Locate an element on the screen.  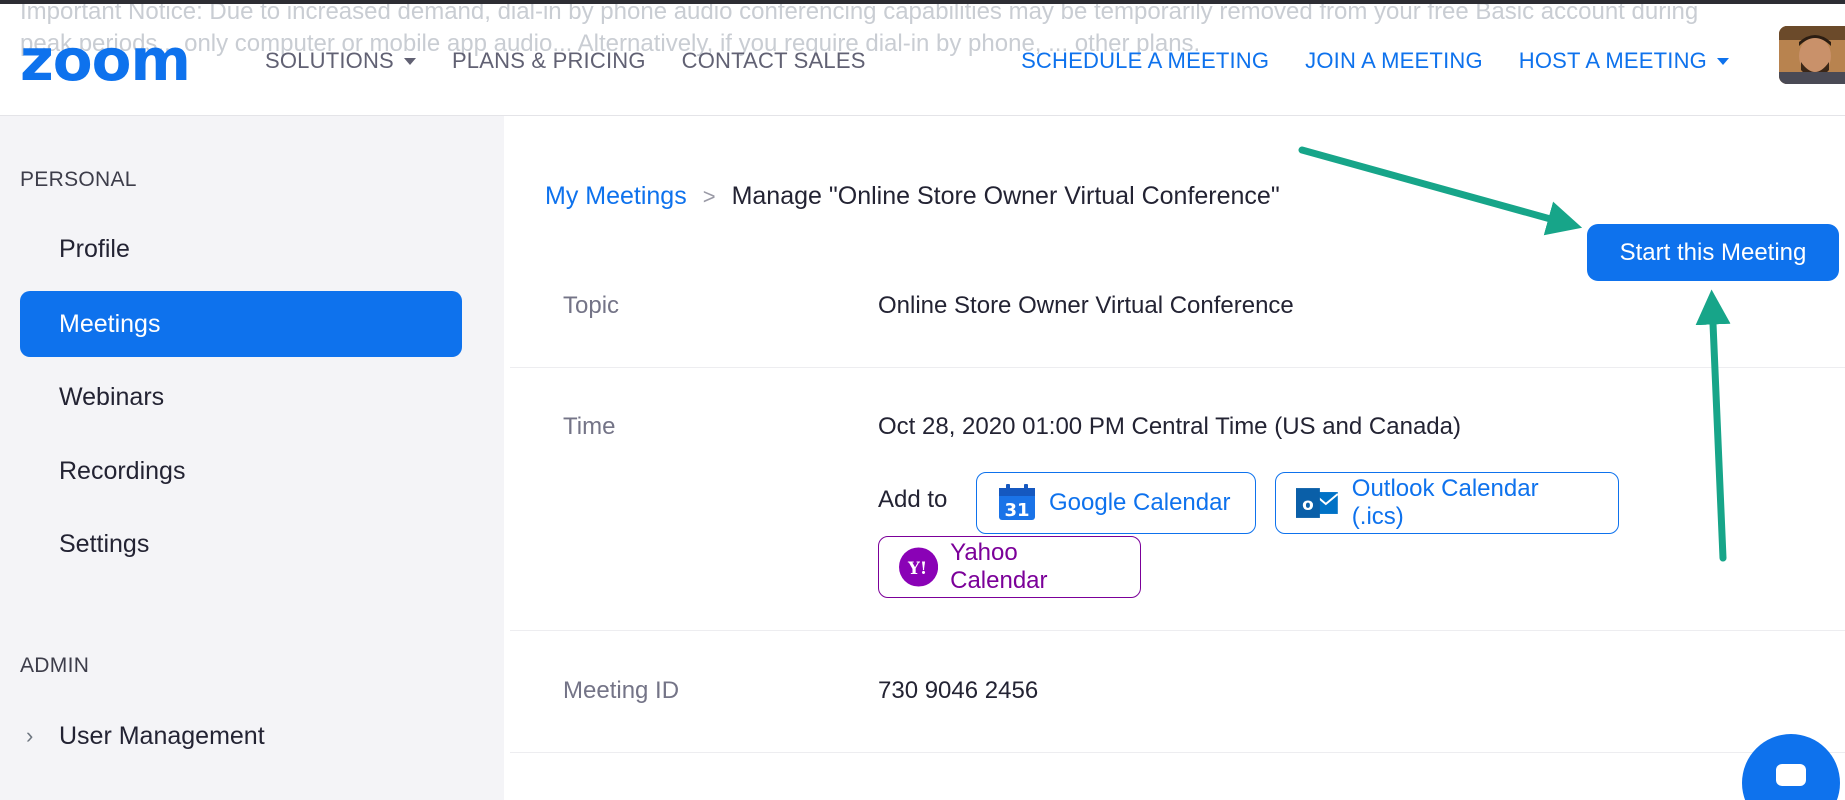
zoom-logo: zoom is located at coordinates (118, 60).